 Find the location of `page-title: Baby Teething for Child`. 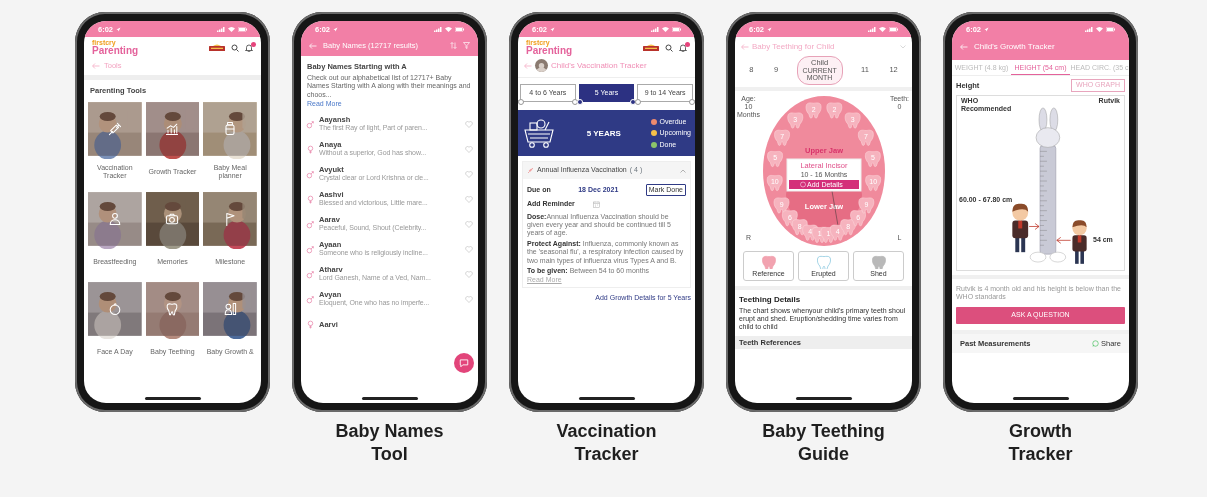

page-title: Baby Teething for Child is located at coordinates (794, 47).